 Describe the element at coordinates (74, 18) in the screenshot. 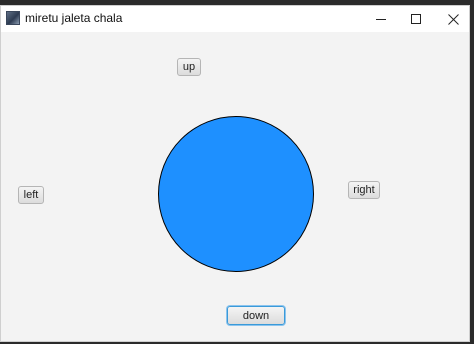

I see `window-title: miretu jaleta chala` at that location.